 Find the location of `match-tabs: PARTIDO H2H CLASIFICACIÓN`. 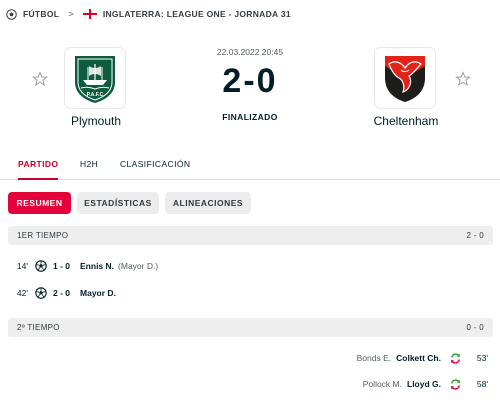

match-tabs: PARTIDO H2H CLASIFICACIÓN is located at coordinates (250, 166).